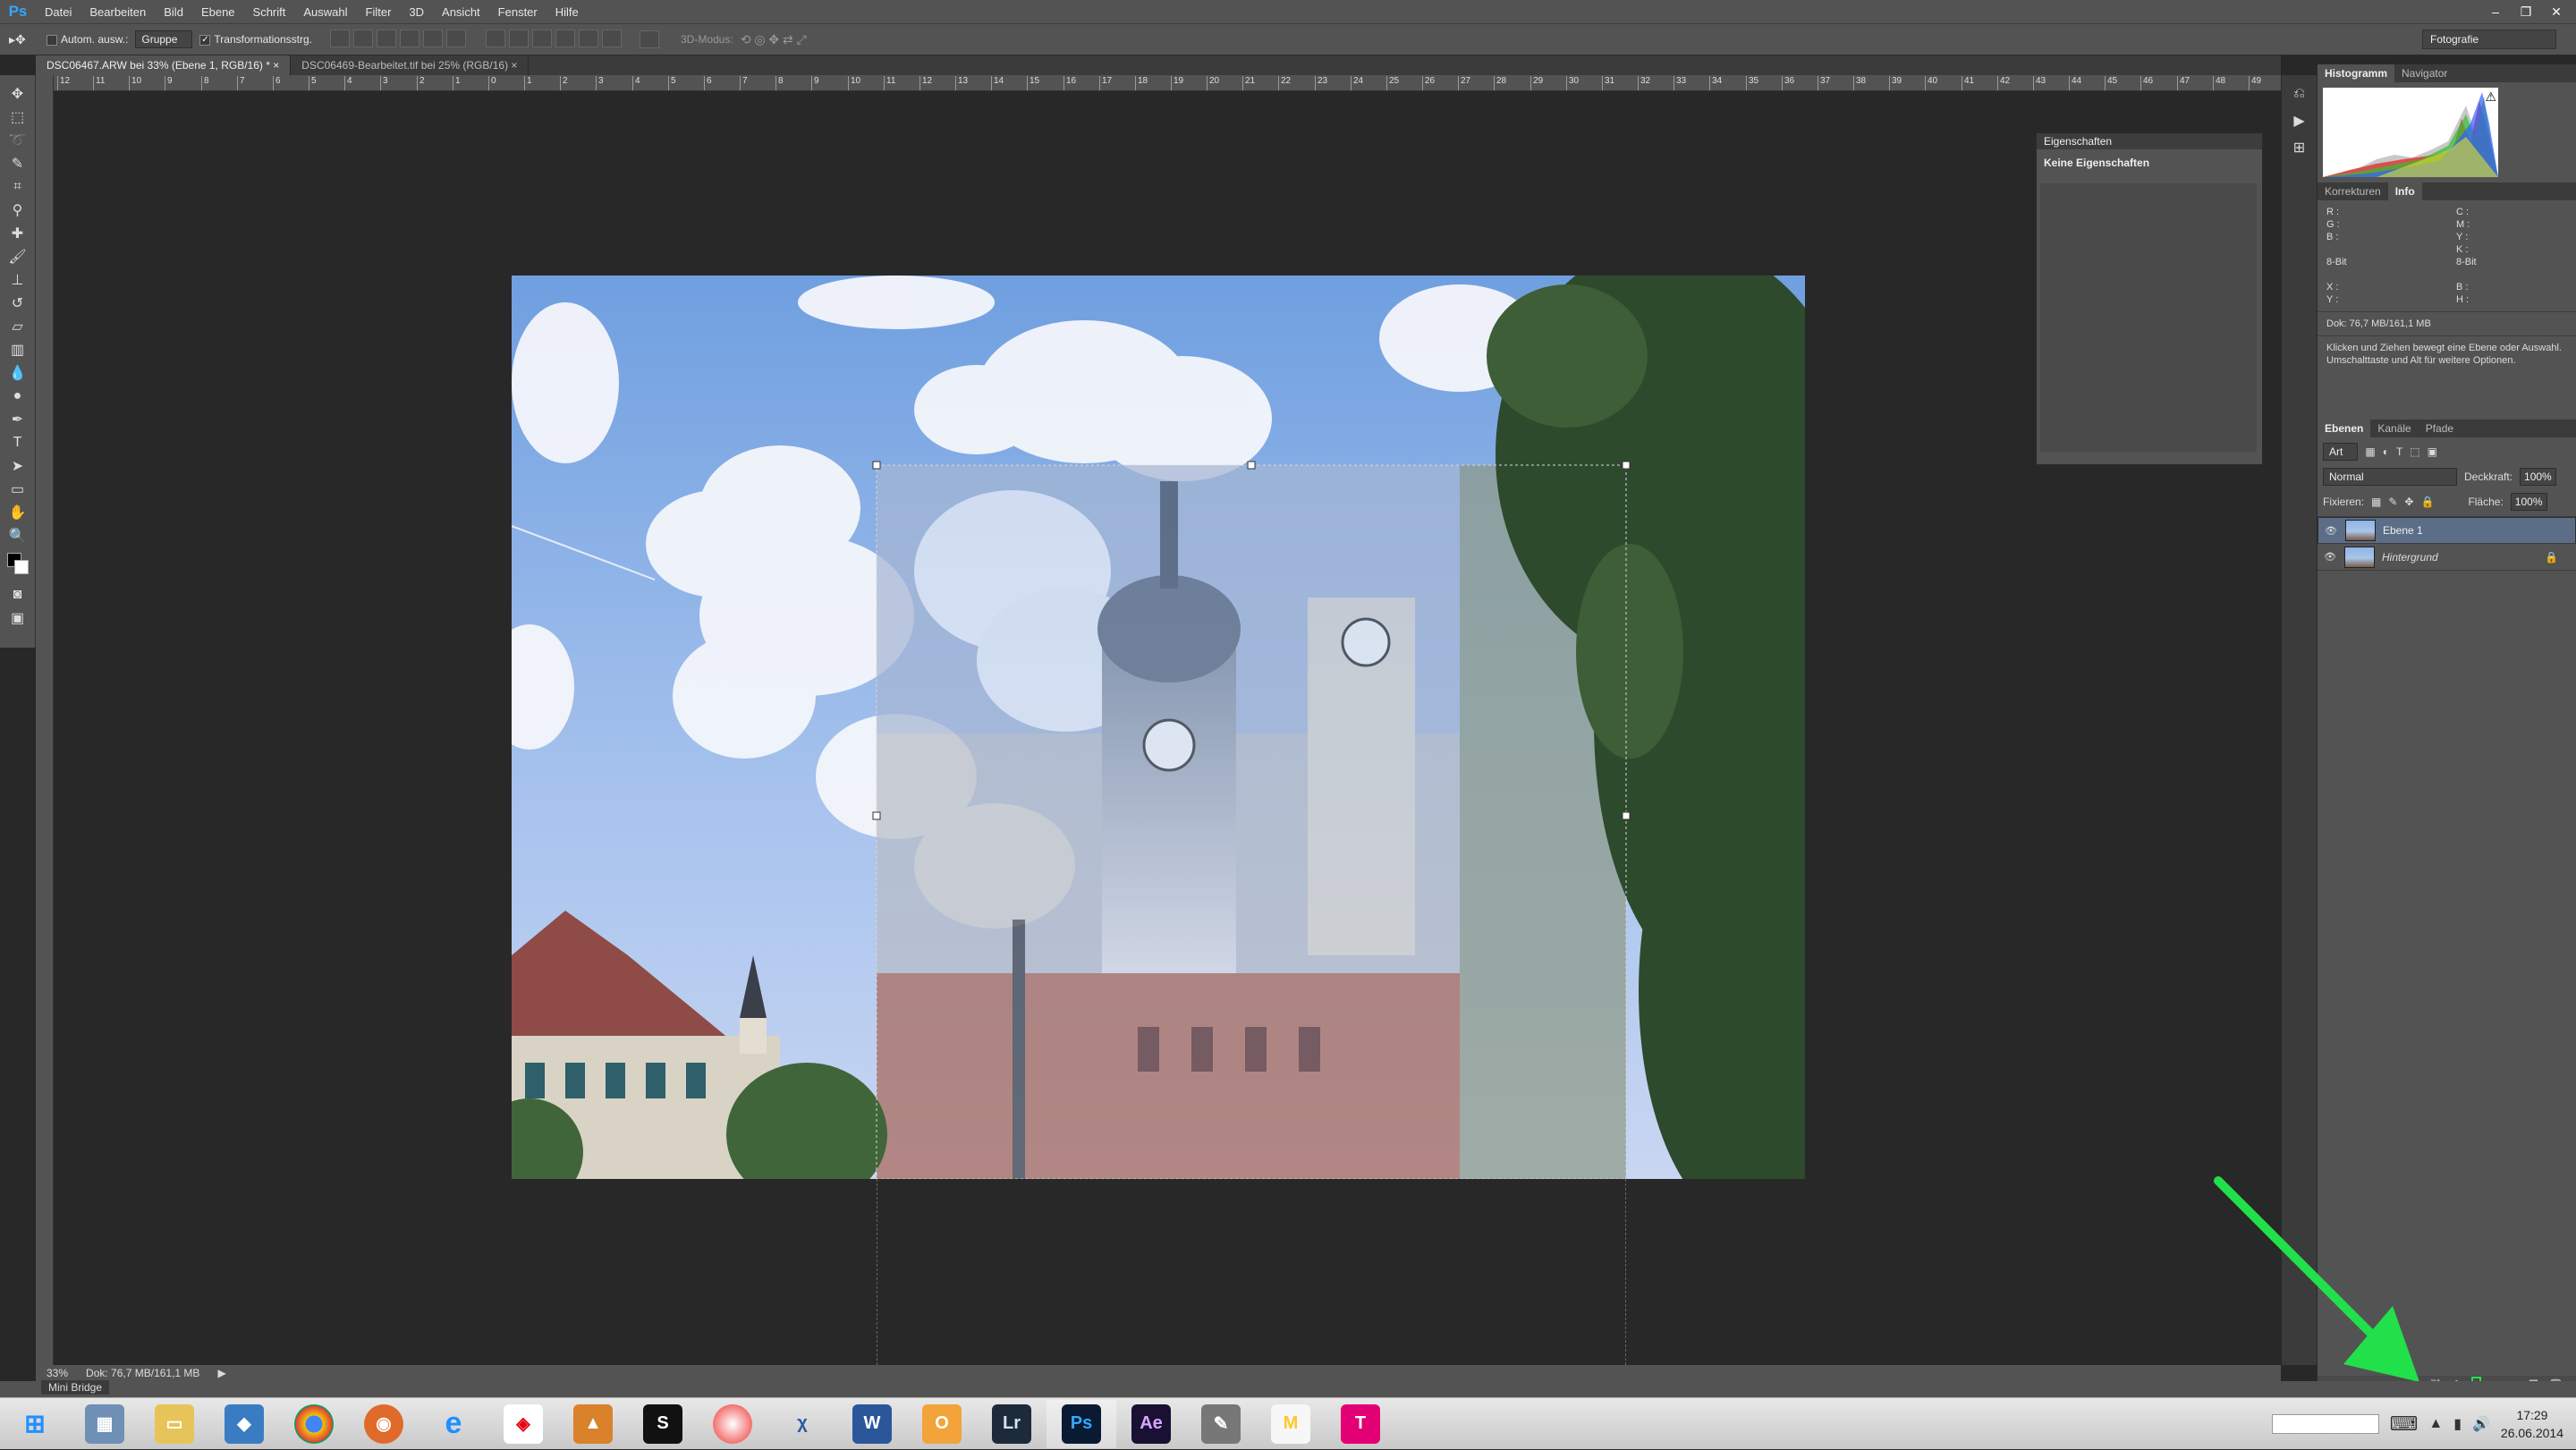 The image size is (2576, 1450). Describe the element at coordinates (1291, 1424) in the screenshot. I see `mcdonalds-icon: M` at that location.